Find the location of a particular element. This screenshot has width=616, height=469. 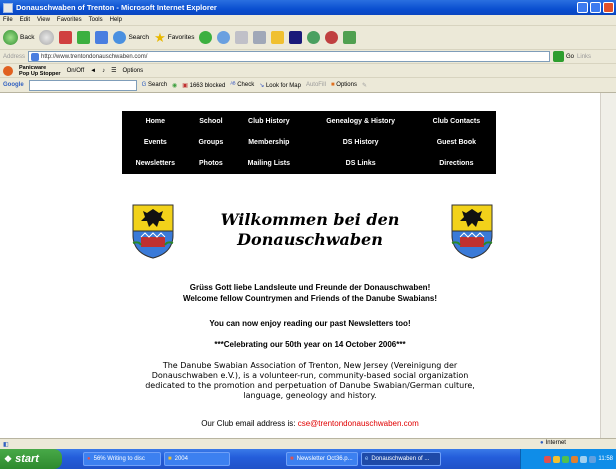

media-icon is located at coordinates (206, 37).